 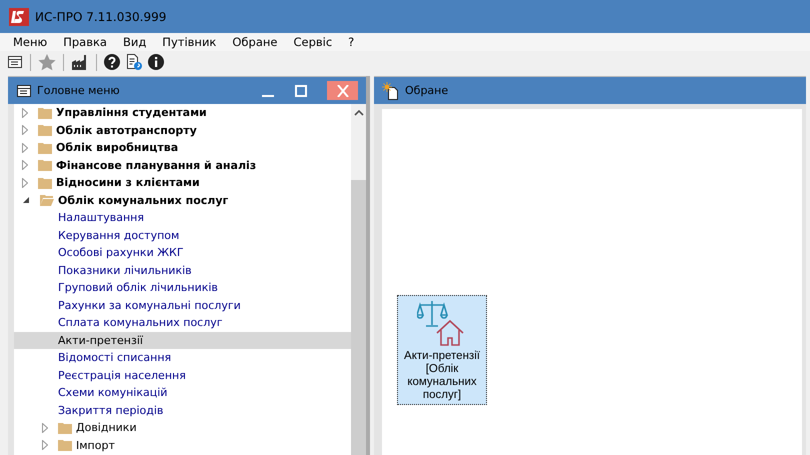 I want to click on menu-item: Обране, so click(x=255, y=42).